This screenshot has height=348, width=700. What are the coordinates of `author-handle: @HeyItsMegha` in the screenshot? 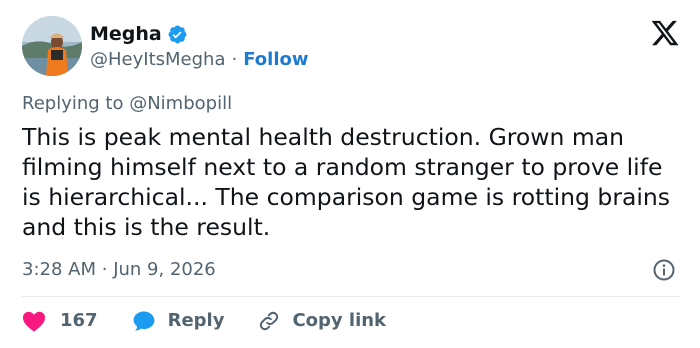 It's located at (157, 60).